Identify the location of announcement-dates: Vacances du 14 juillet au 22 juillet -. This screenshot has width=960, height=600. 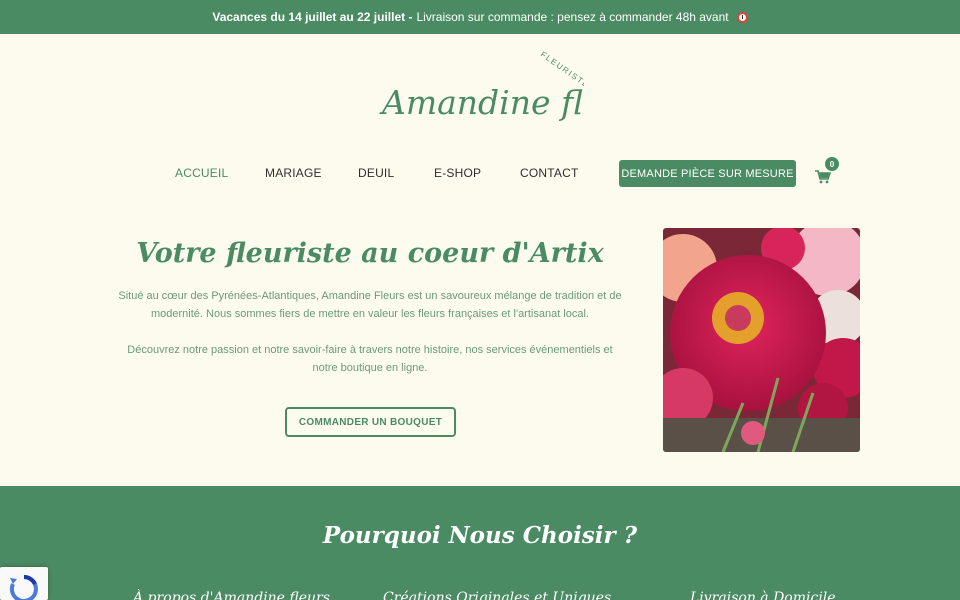
(312, 17).